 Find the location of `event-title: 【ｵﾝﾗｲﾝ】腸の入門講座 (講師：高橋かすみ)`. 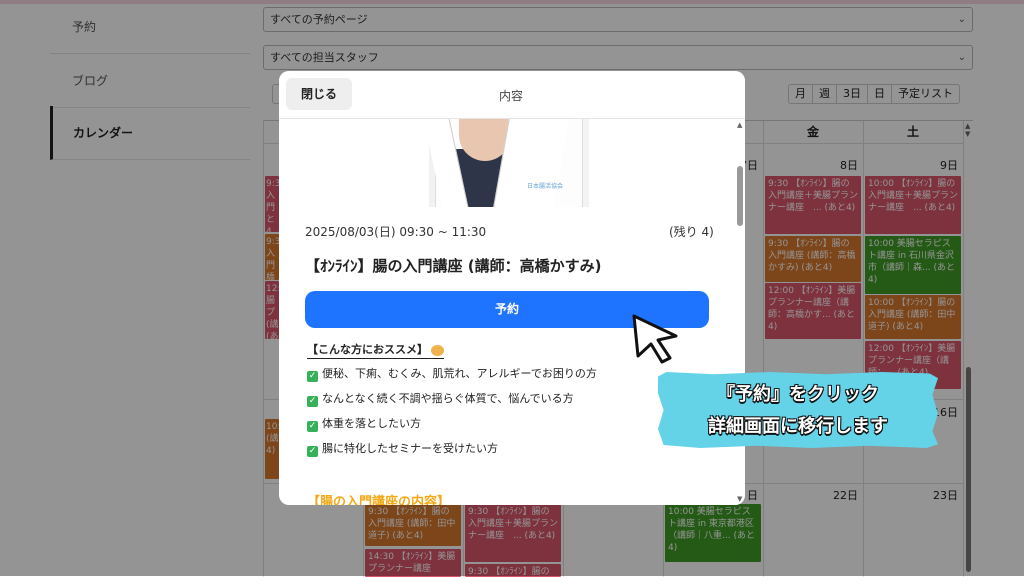

event-title: 【ｵﾝﾗｲﾝ】腸の入門講座 (講師：高橋かすみ) is located at coordinates (453, 266).